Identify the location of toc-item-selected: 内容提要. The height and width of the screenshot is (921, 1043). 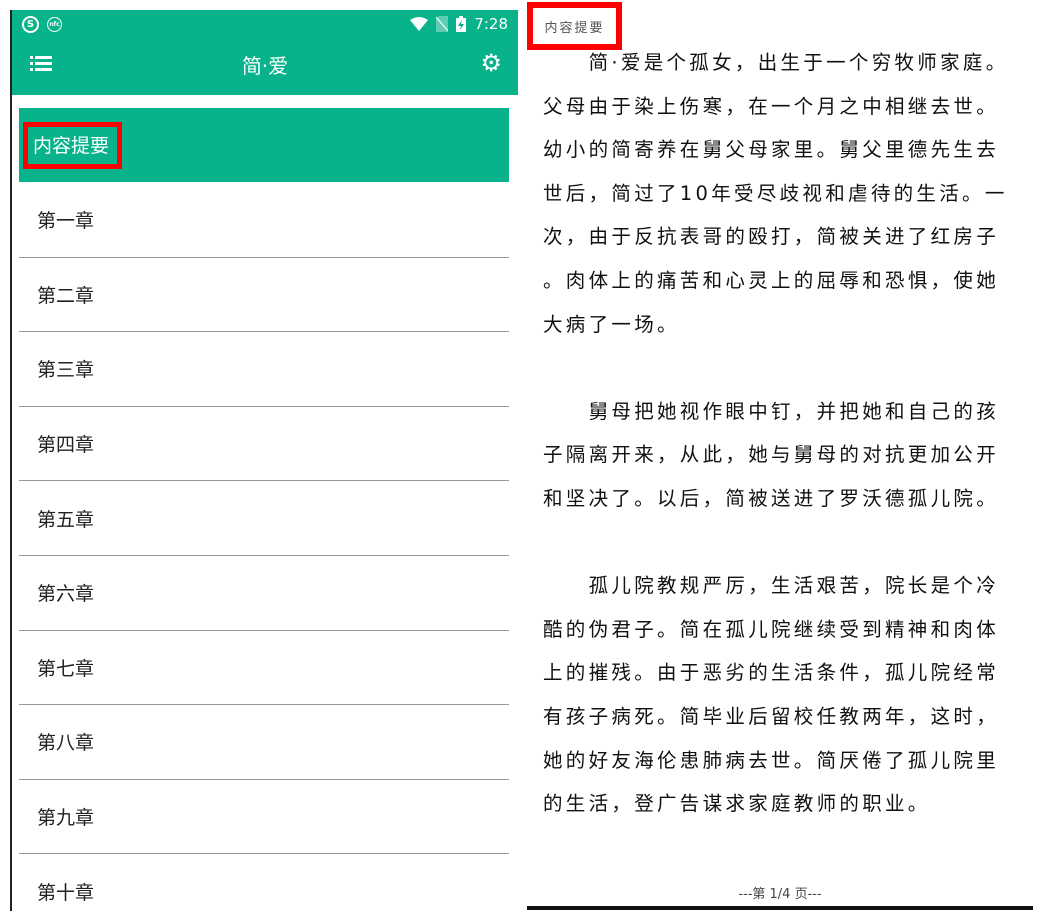
(264, 145).